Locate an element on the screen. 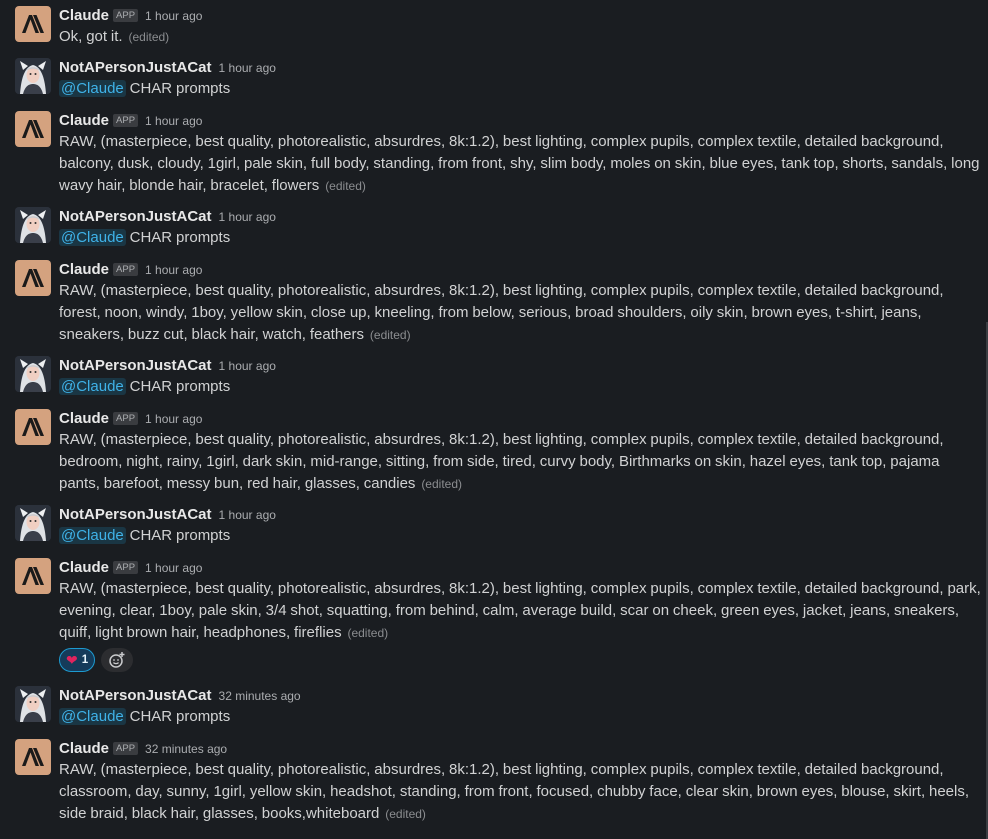 The width and height of the screenshot is (988, 839). message-header: NotAPersonJustACat 32 minutes ago is located at coordinates (520, 696).